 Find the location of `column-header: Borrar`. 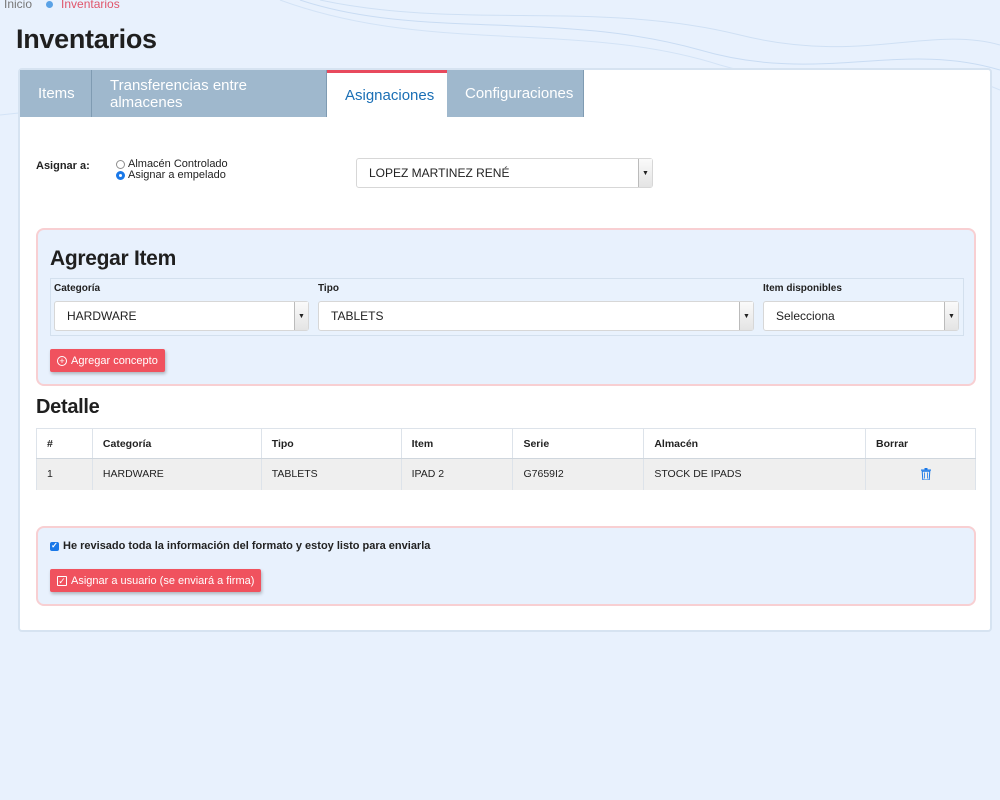

column-header: Borrar is located at coordinates (920, 443).